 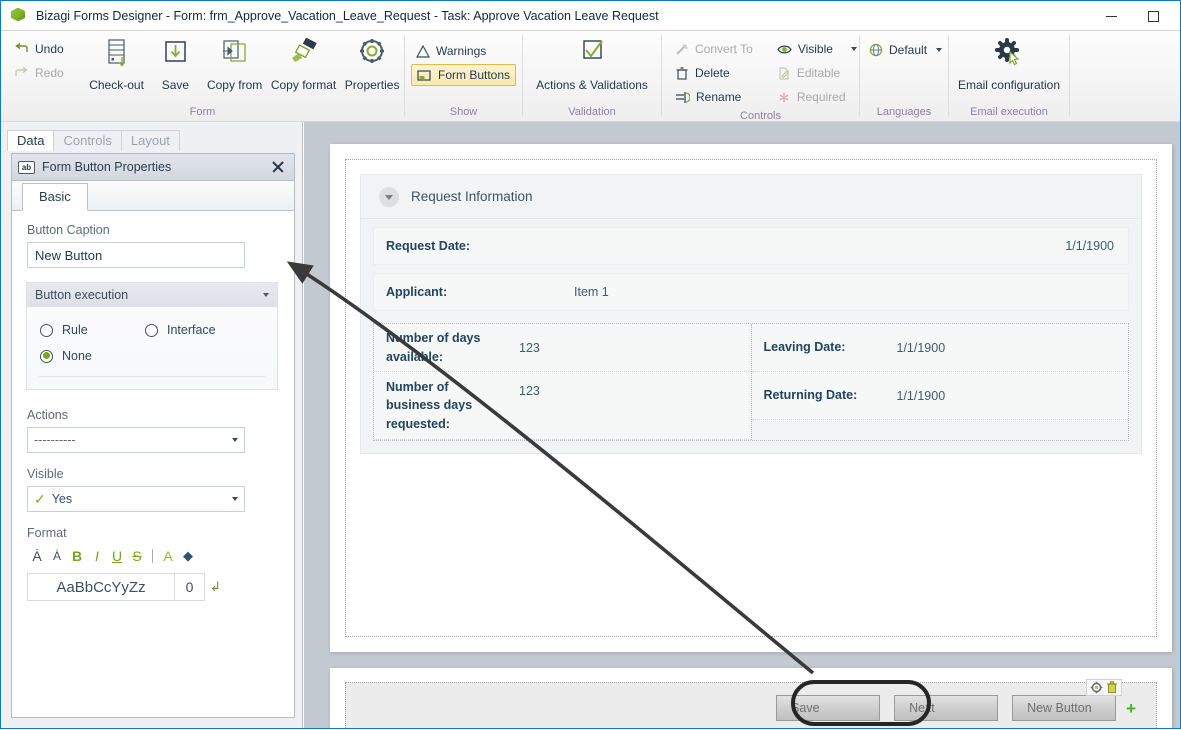 What do you see at coordinates (1112, 687) in the screenshot?
I see `delete-button-icon` at bounding box center [1112, 687].